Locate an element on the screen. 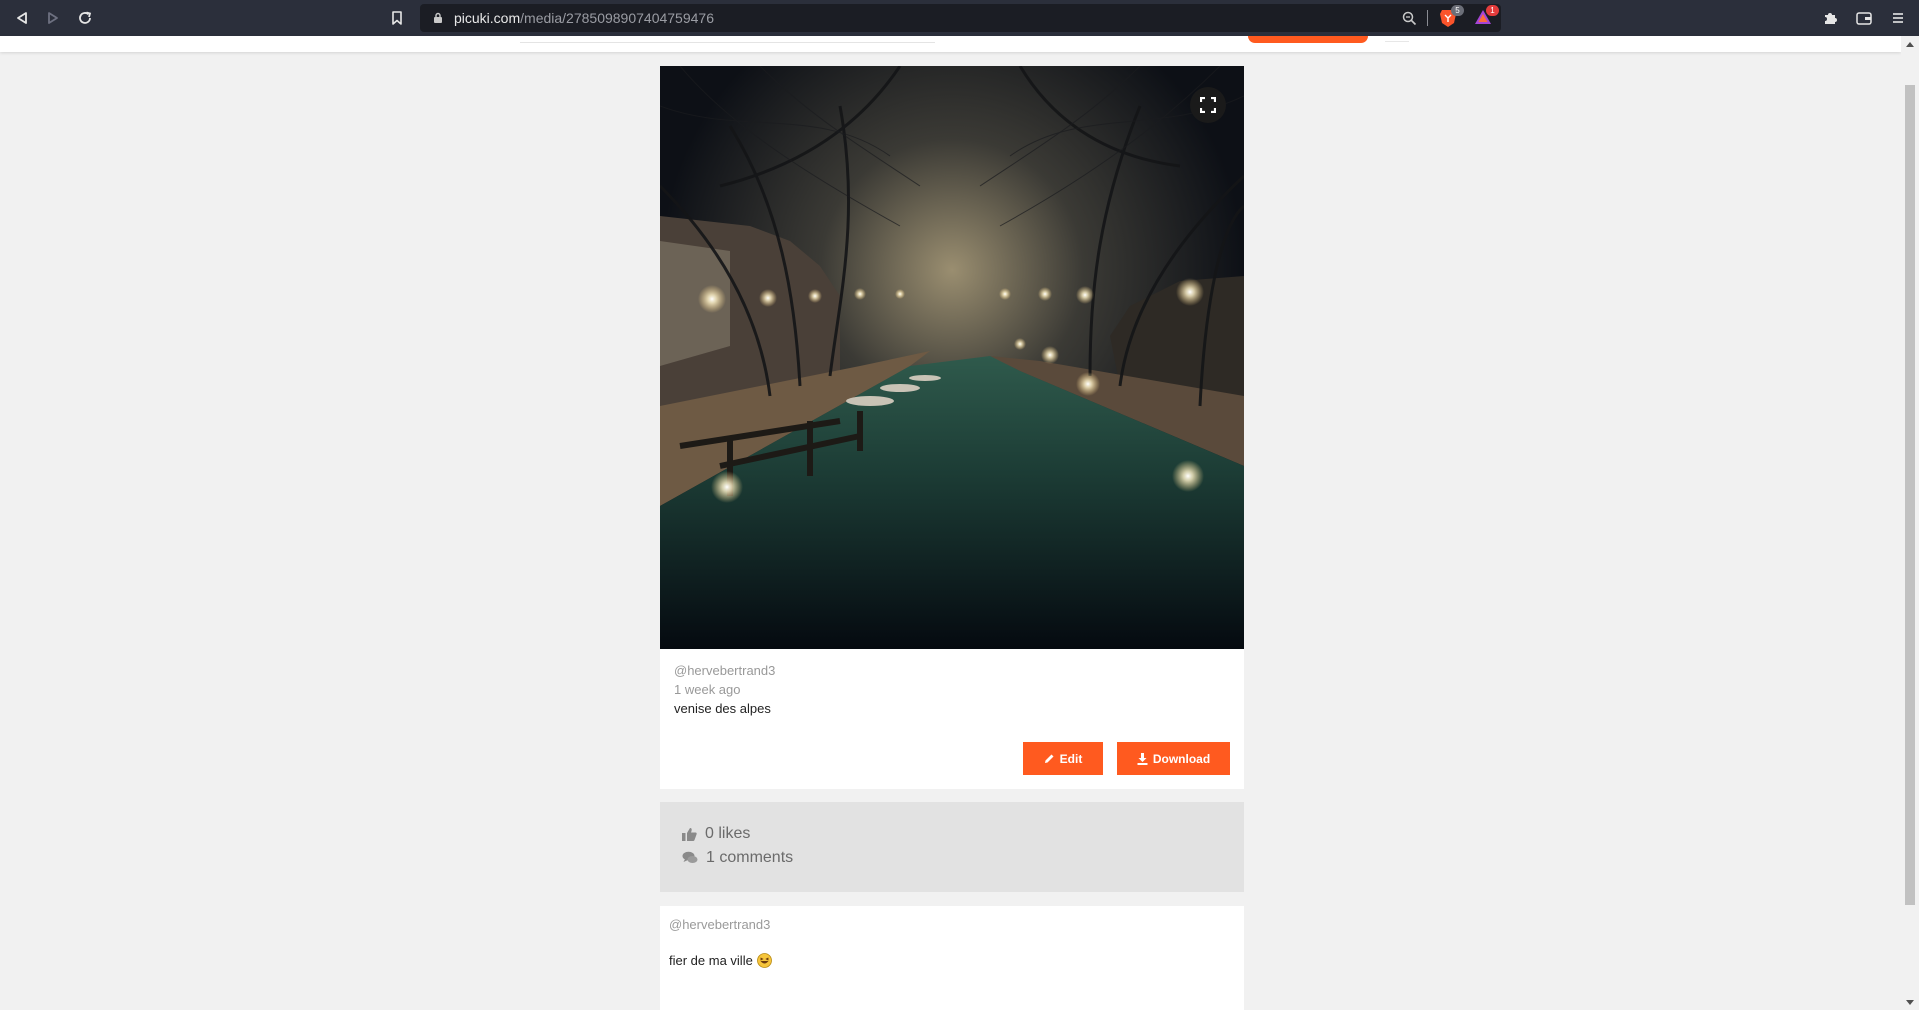 This screenshot has width=1919, height=1010. comments-count: 1 comments is located at coordinates (750, 857).